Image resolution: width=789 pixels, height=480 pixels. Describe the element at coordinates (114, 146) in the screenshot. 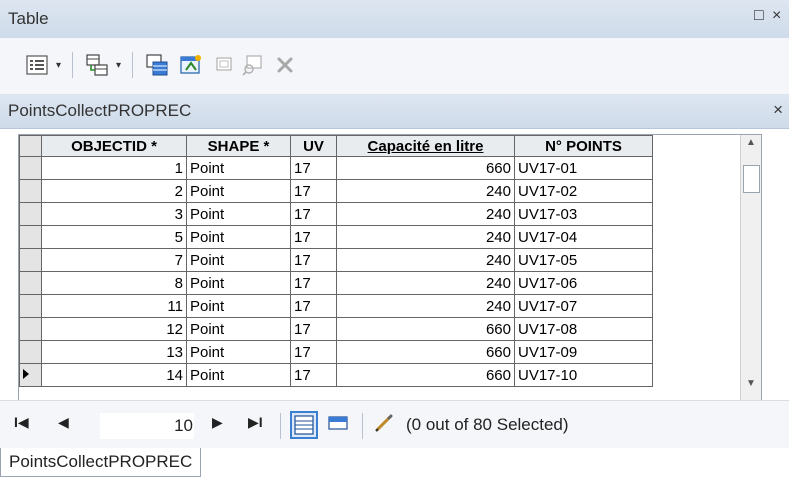

I see `column-header-objectid: OBJECTID *` at that location.